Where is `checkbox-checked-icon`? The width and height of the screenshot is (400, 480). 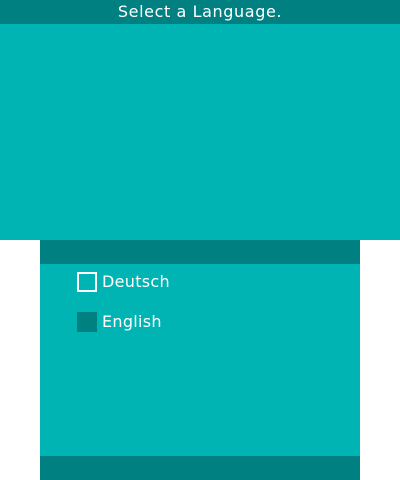
checkbox-checked-icon is located at coordinates (87, 322).